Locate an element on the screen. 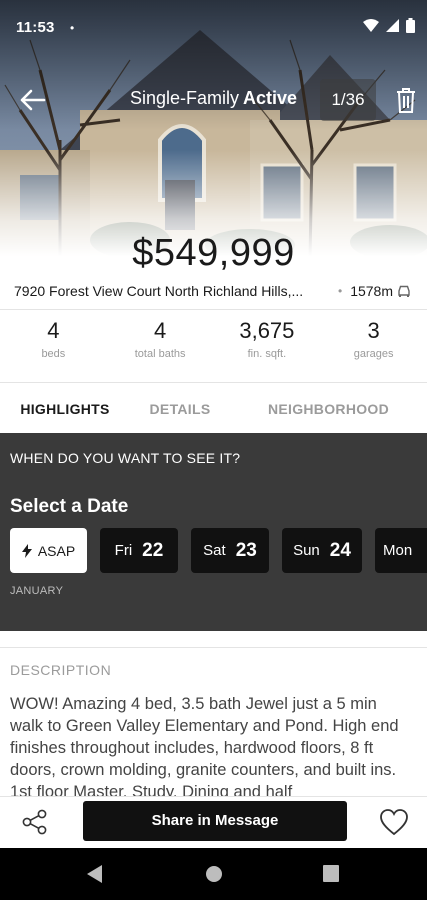 The width and height of the screenshot is (427, 900). trash-icon is located at coordinates (406, 100).